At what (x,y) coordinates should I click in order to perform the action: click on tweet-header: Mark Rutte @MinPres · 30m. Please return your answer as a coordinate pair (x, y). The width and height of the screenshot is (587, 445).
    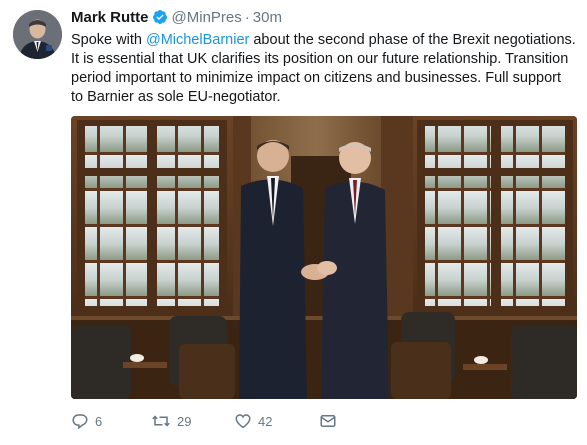
    Looking at the image, I should click on (176, 19).